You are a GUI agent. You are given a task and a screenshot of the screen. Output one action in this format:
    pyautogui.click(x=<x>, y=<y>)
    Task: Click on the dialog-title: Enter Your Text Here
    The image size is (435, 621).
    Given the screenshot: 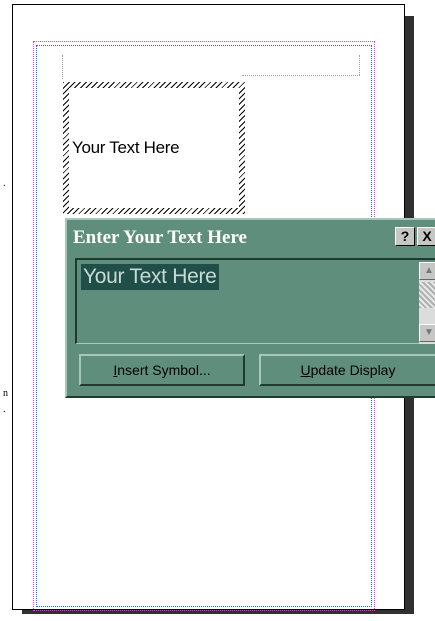 What is the action you would take?
    pyautogui.click(x=160, y=237)
    